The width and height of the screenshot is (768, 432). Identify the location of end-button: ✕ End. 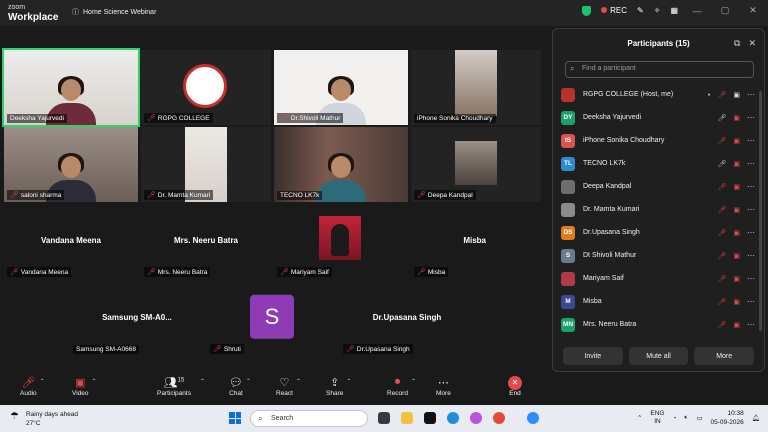
(515, 386).